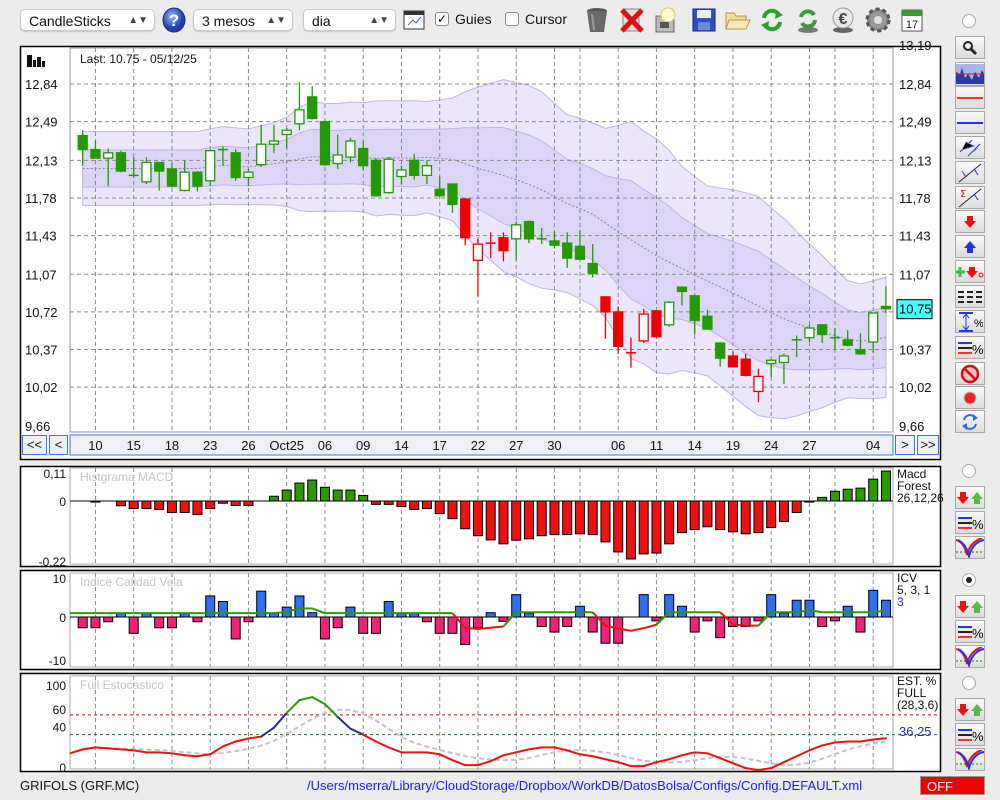  What do you see at coordinates (34, 445) in the screenshot?
I see `first-page-button: <<` at bounding box center [34, 445].